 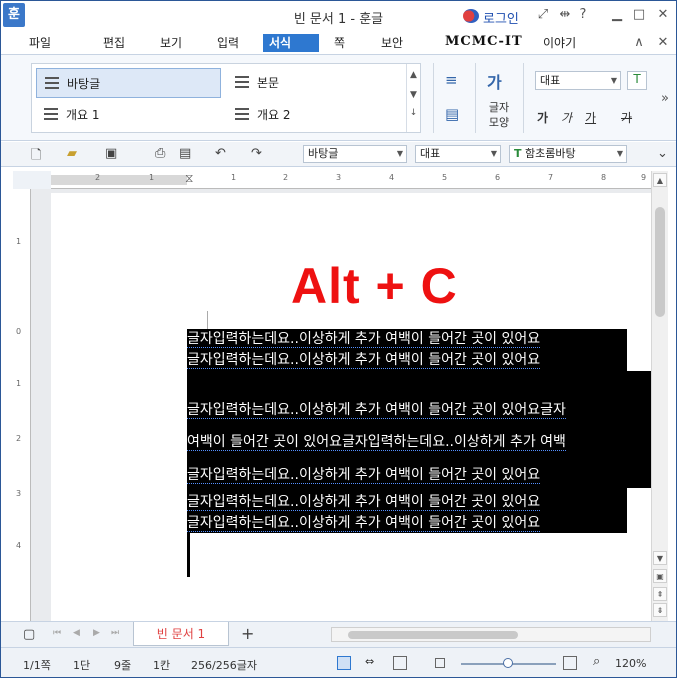 What do you see at coordinates (570, 663) in the screenshot?
I see `zoom-in-icon` at bounding box center [570, 663].